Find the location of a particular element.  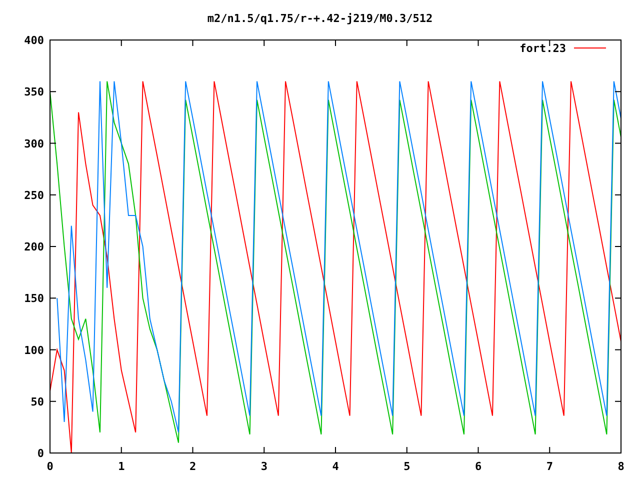

y-tick-label: 200 is located at coordinates (34, 247).